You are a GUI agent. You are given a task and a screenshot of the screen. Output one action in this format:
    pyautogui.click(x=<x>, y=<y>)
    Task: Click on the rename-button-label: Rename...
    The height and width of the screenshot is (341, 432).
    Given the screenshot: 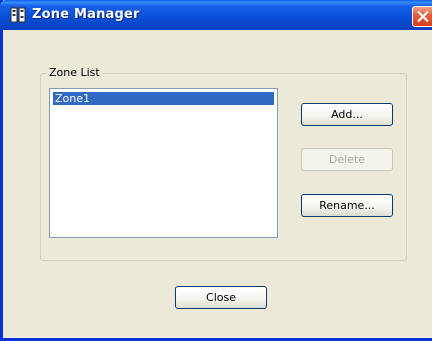 What is the action you would take?
    pyautogui.click(x=347, y=205)
    